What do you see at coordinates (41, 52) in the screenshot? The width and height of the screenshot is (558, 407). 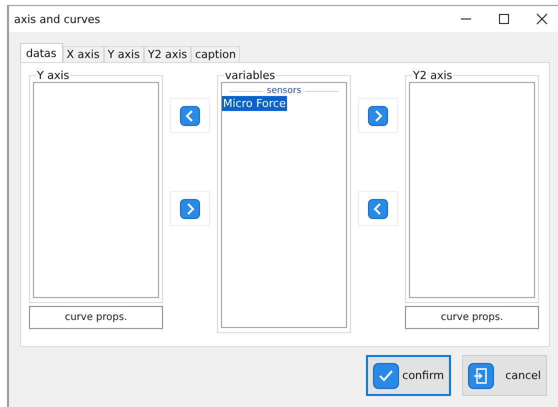 I see `tab: datas` at bounding box center [41, 52].